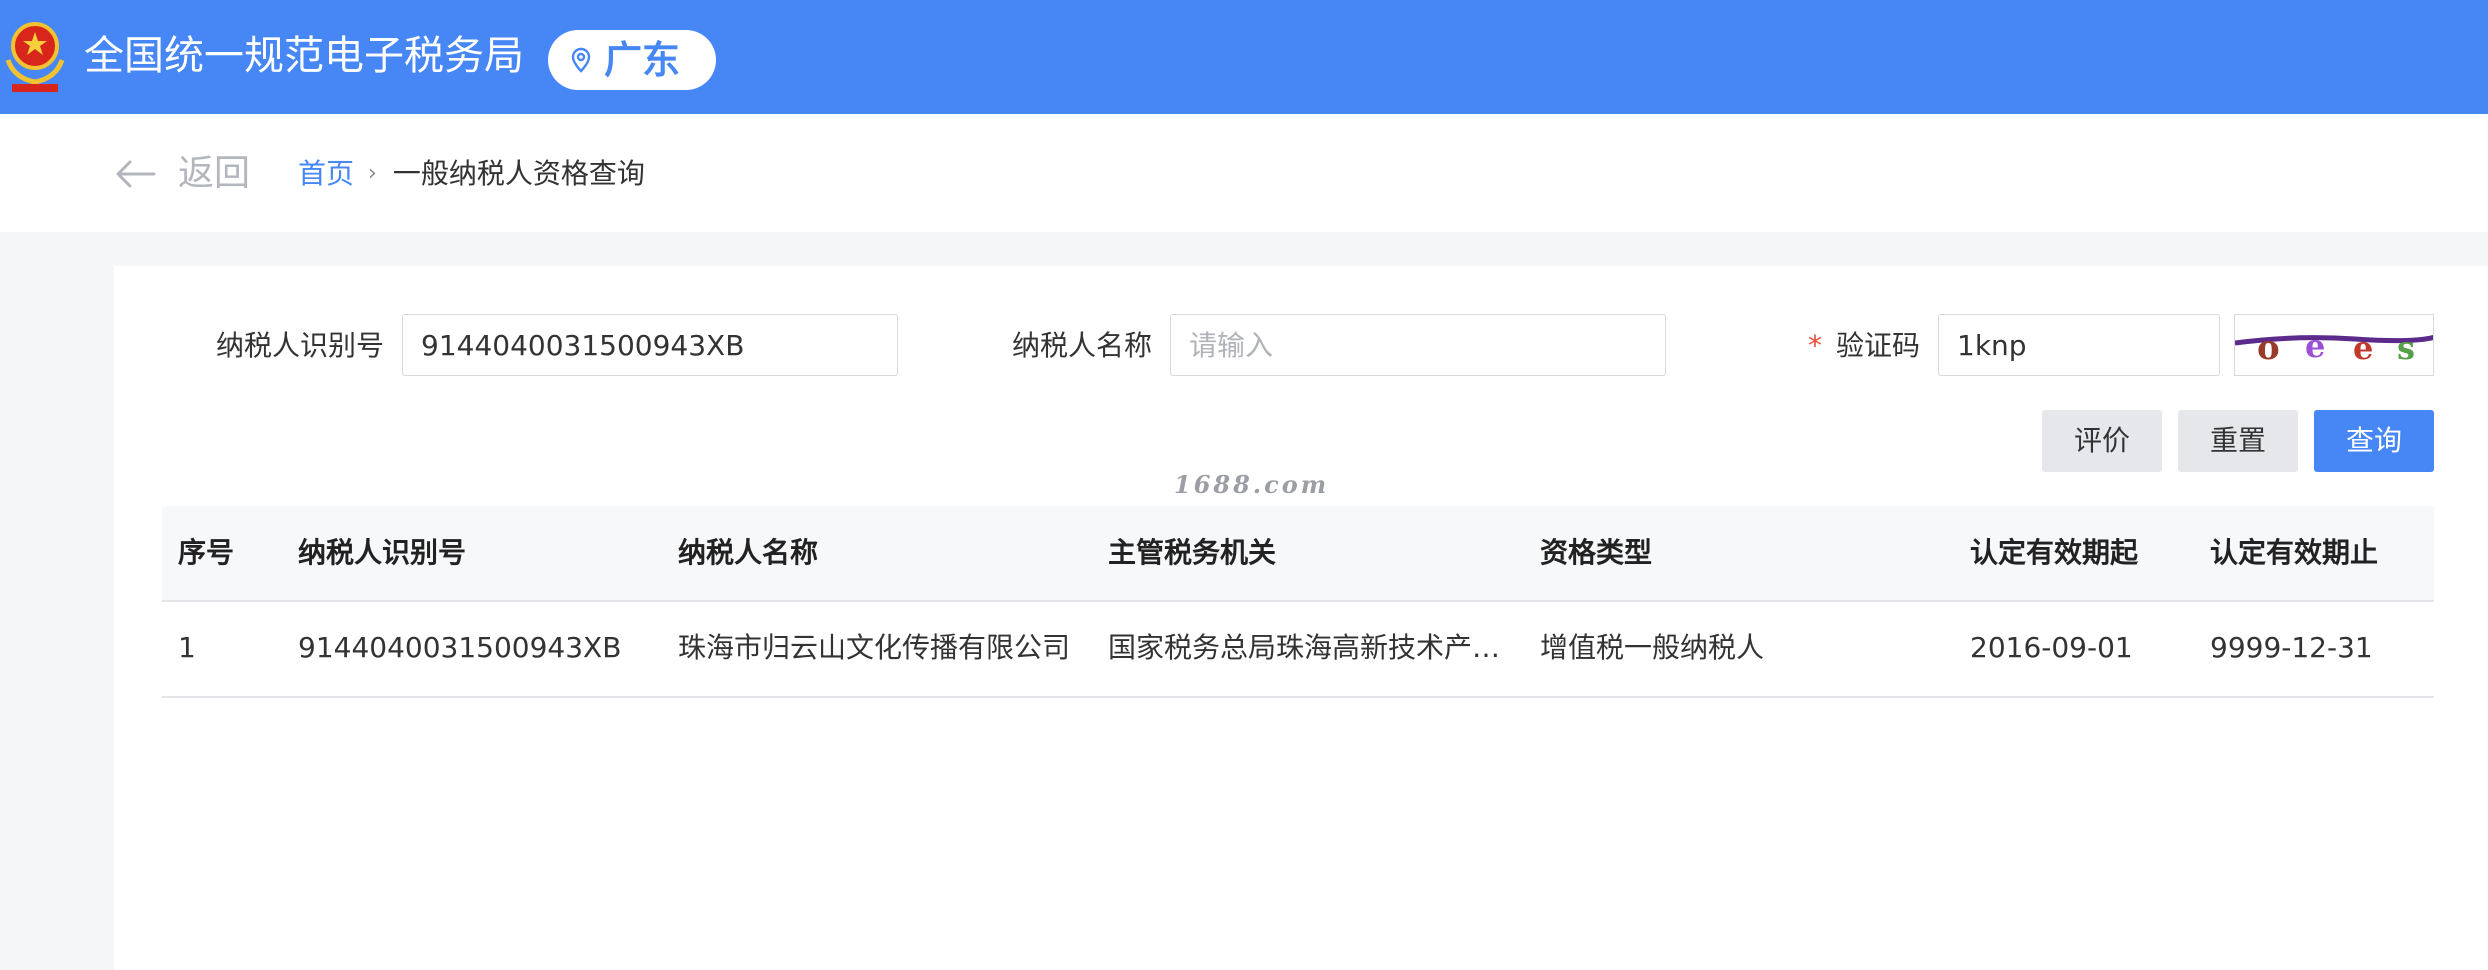 The image size is (2488, 970). Describe the element at coordinates (1418, 345) in the screenshot. I see `taxpayer-name-input` at that location.